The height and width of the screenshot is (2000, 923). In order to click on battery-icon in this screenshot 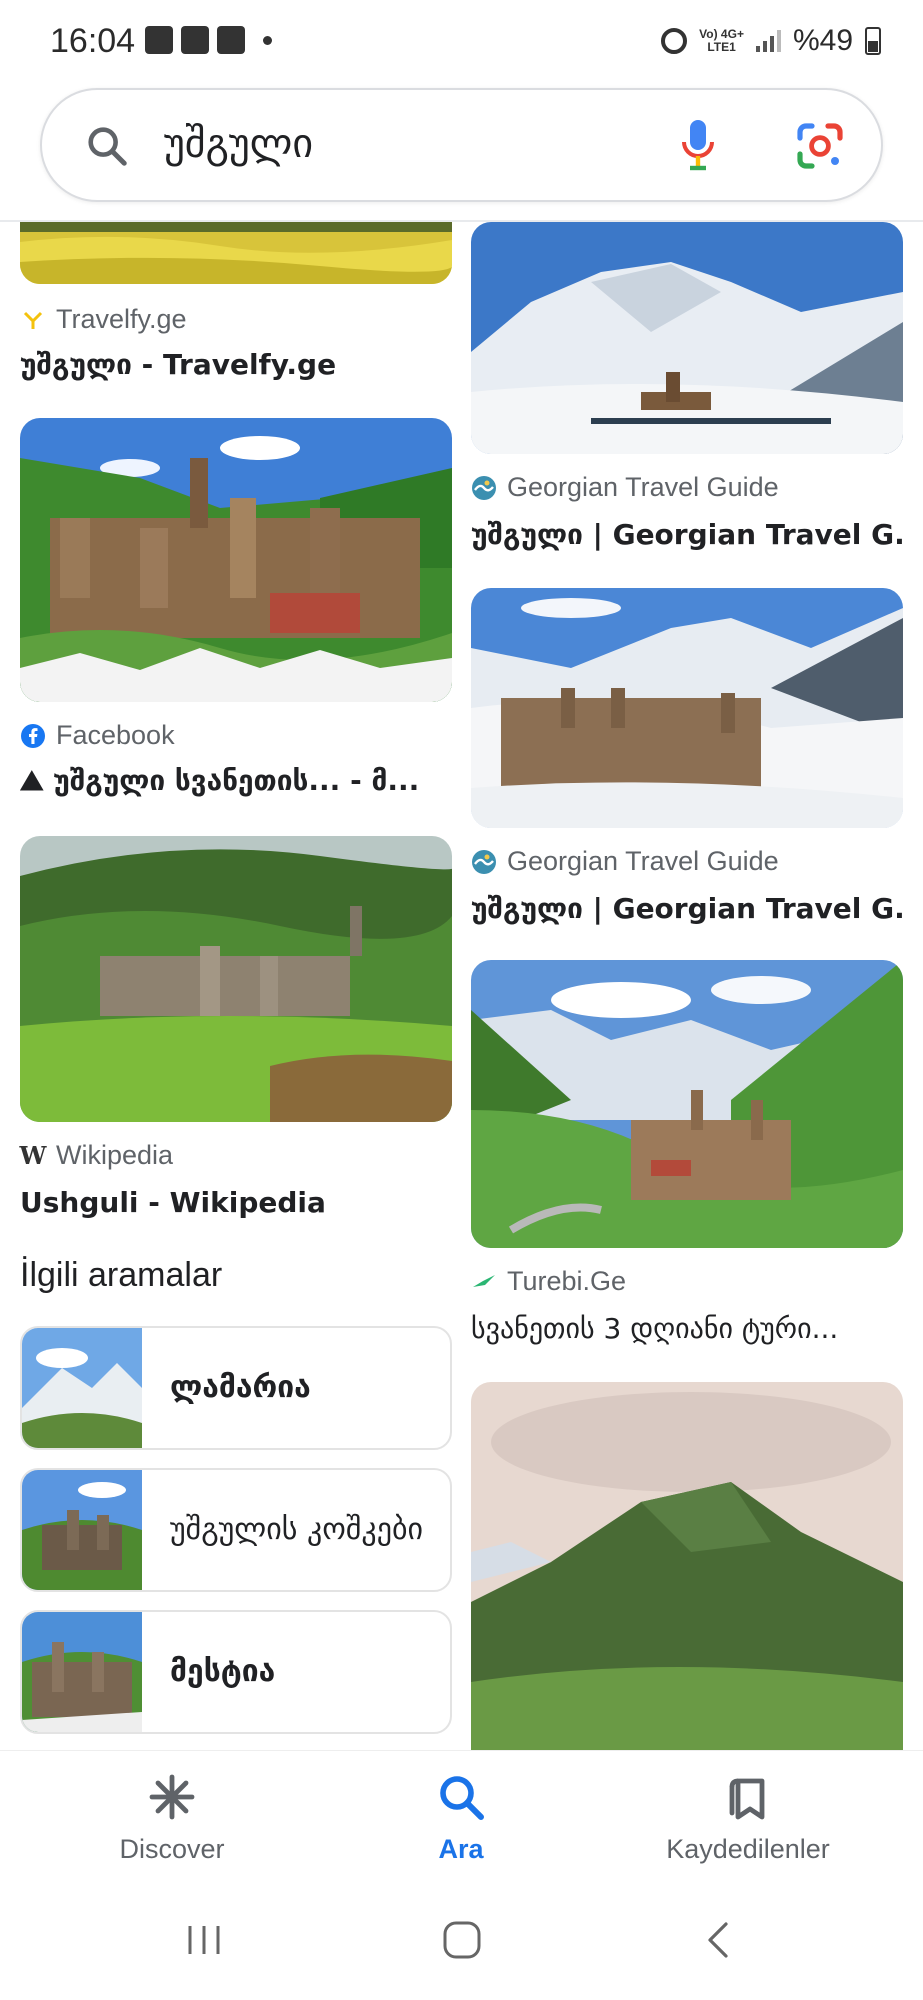, I will do `click(873, 41)`.